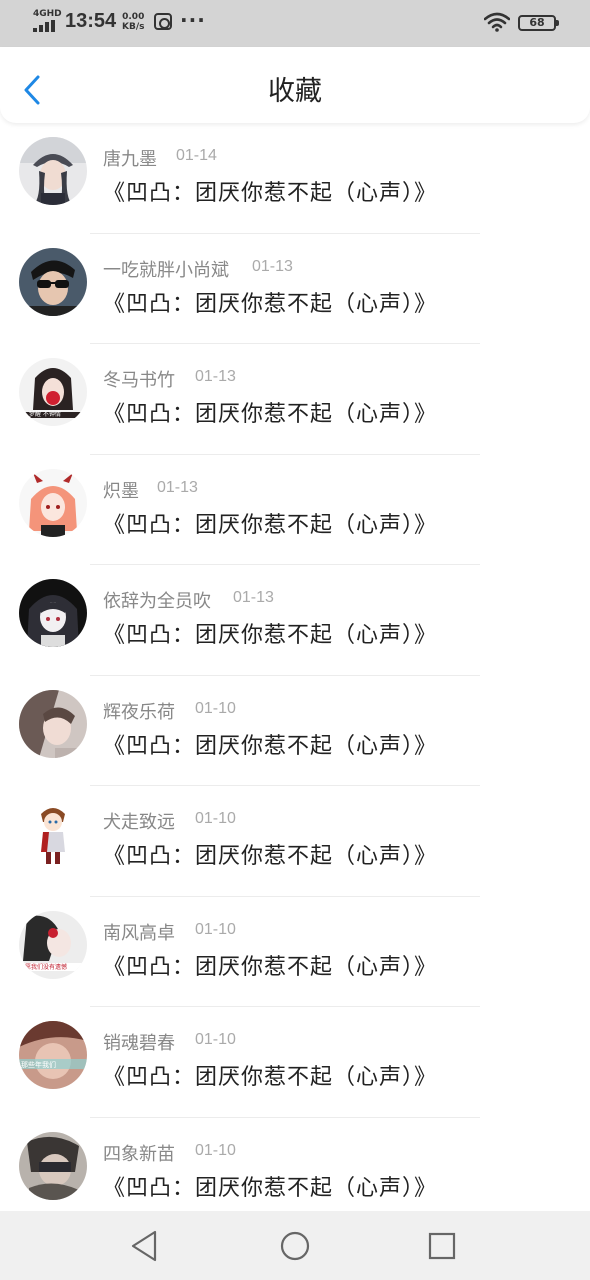  I want to click on author-name: 炽墨, so click(121, 490).